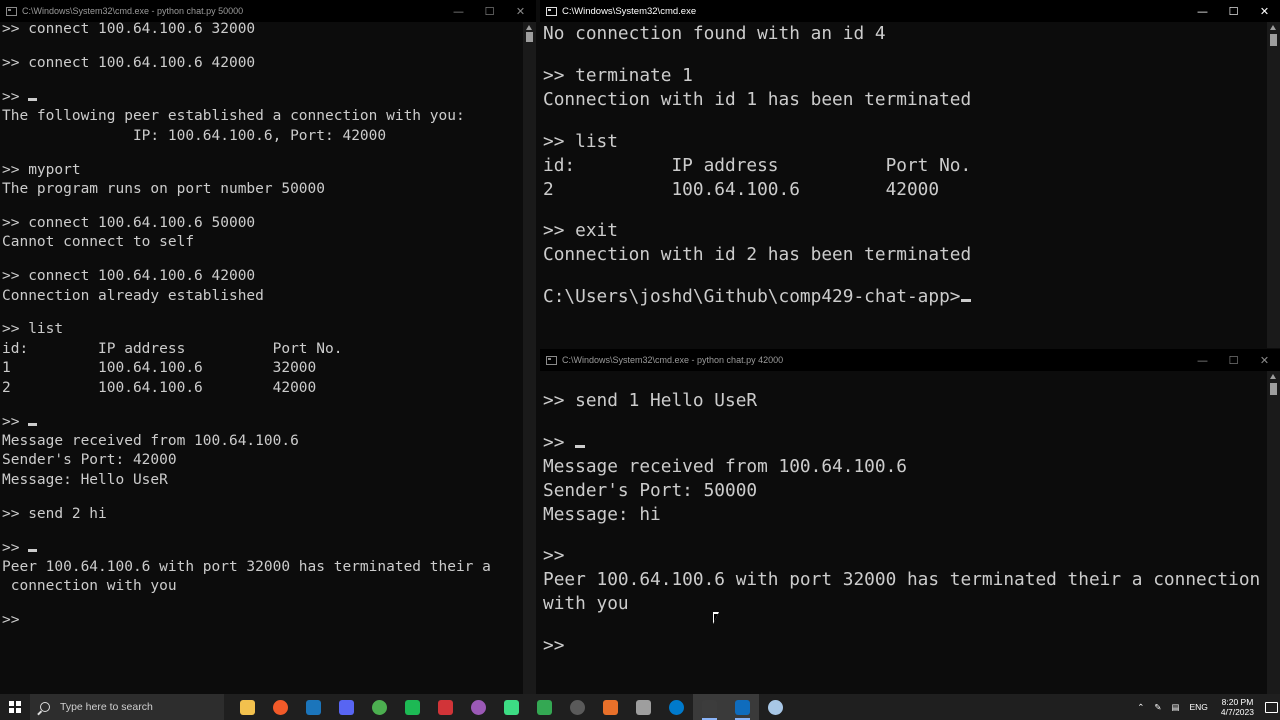 The width and height of the screenshot is (1280, 720). Describe the element at coordinates (1175, 707) in the screenshot. I see `network-icon: ▤` at that location.